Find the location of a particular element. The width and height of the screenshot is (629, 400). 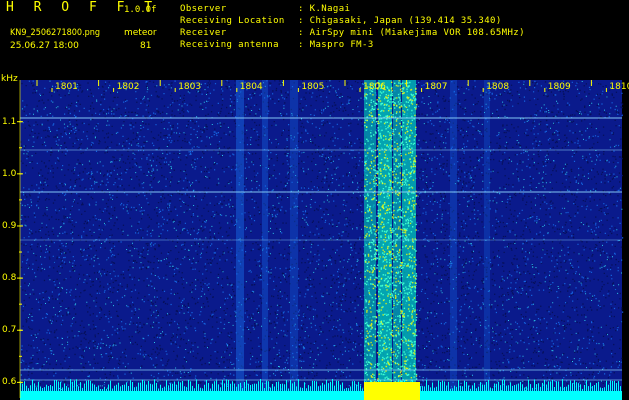

info-value-antenna: : Maspro FM-3 is located at coordinates (336, 45).